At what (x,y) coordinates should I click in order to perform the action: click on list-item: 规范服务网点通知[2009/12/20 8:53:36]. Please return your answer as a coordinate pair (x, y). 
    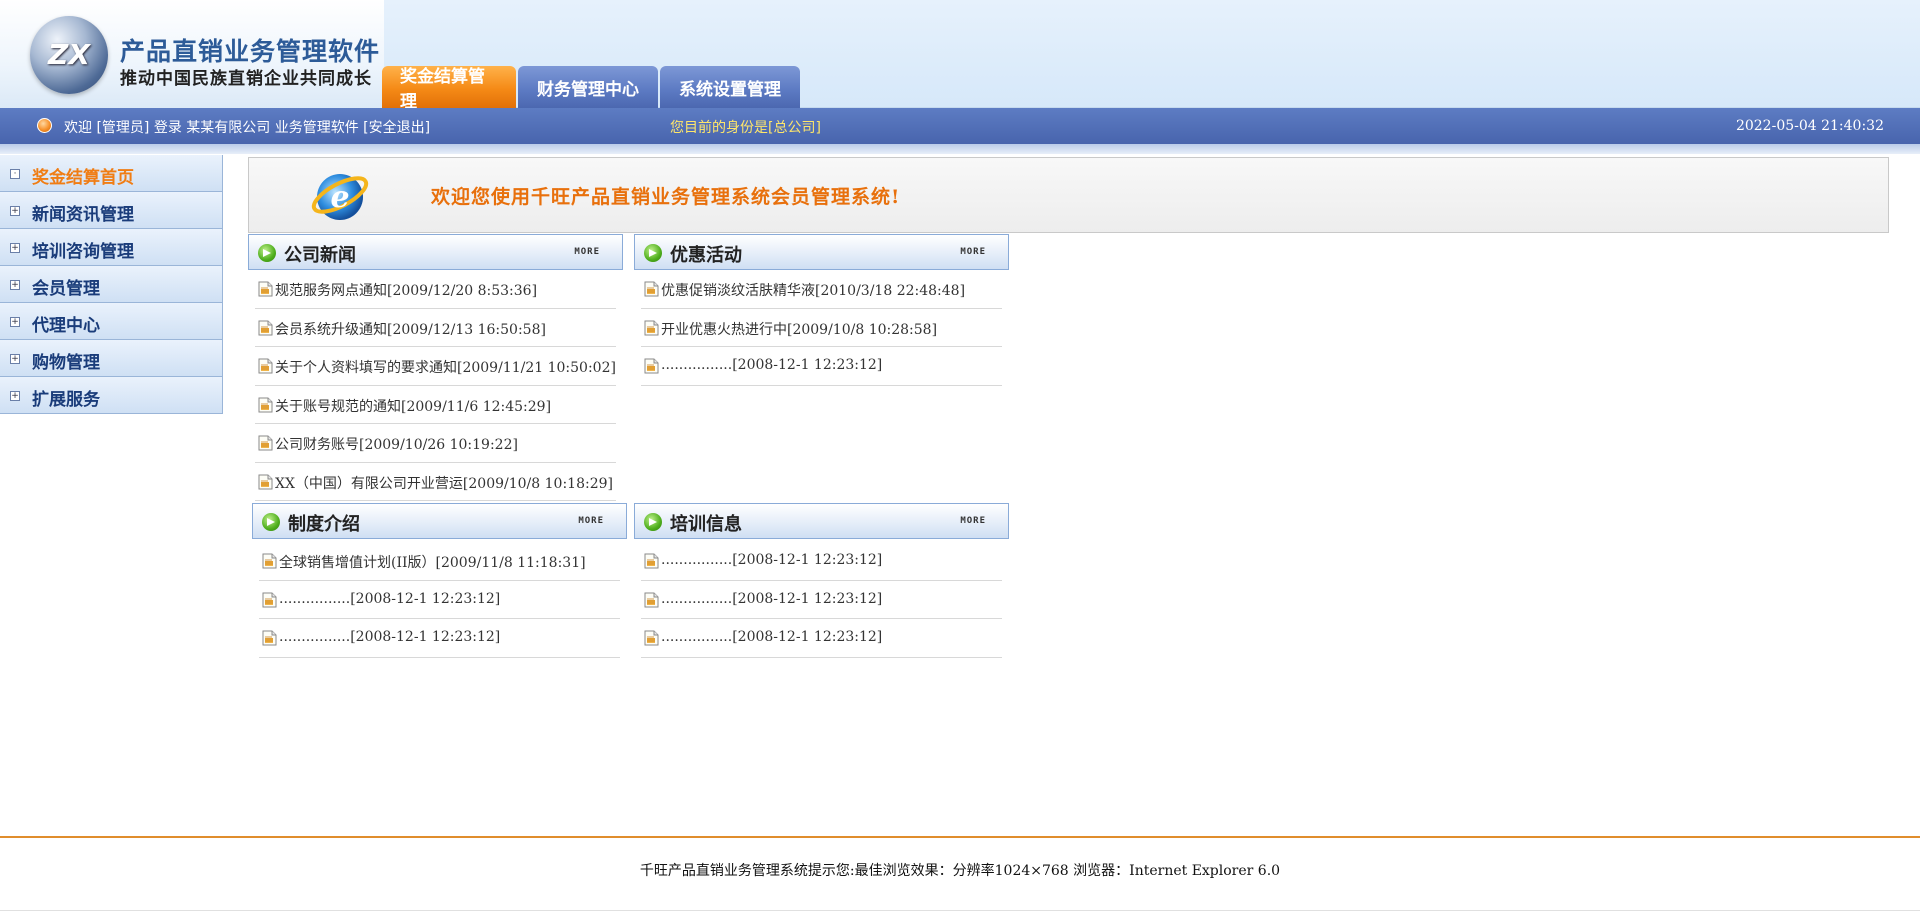
    Looking at the image, I should click on (435, 289).